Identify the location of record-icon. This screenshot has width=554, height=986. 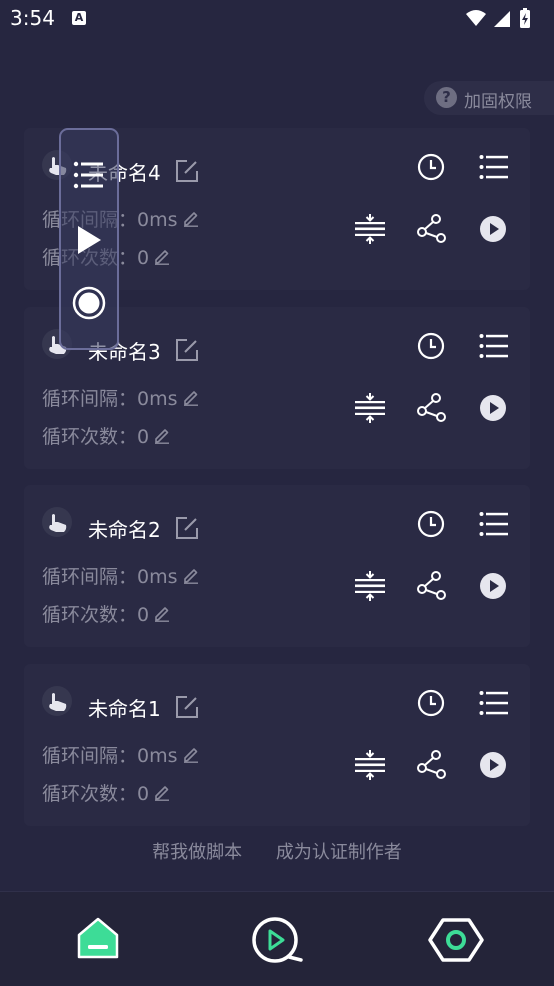
(89, 303).